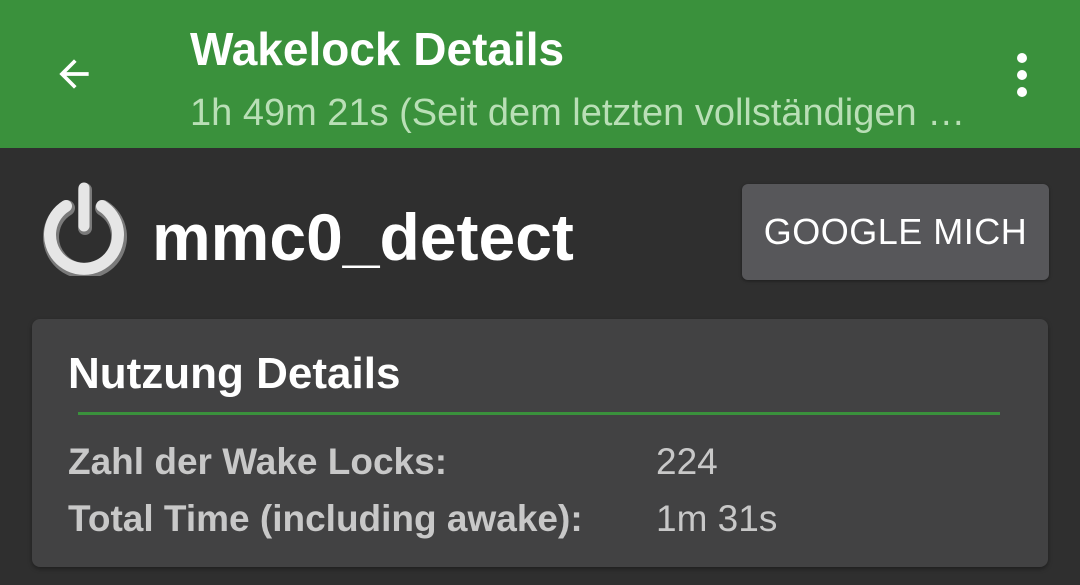 The height and width of the screenshot is (585, 1080). I want to click on overflow-menu-button, so click(1022, 75).